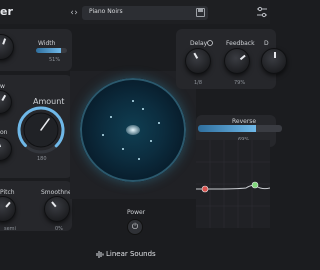 Image resolution: width=320 pixels, height=270 pixels. I want to click on amount-knob, so click(41, 130).